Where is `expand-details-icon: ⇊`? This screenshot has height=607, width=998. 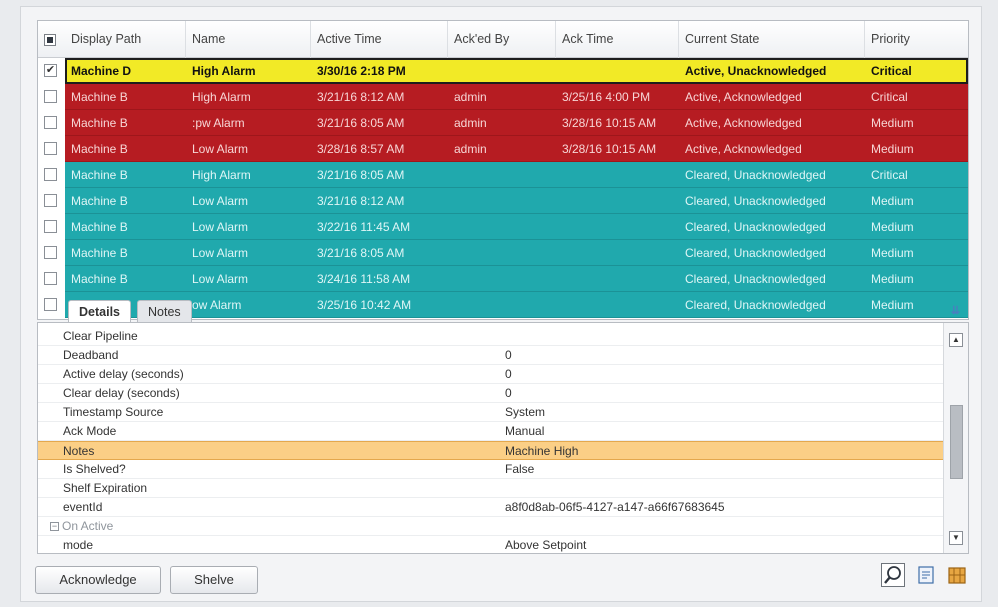
expand-details-icon: ⇊ is located at coordinates (955, 310).